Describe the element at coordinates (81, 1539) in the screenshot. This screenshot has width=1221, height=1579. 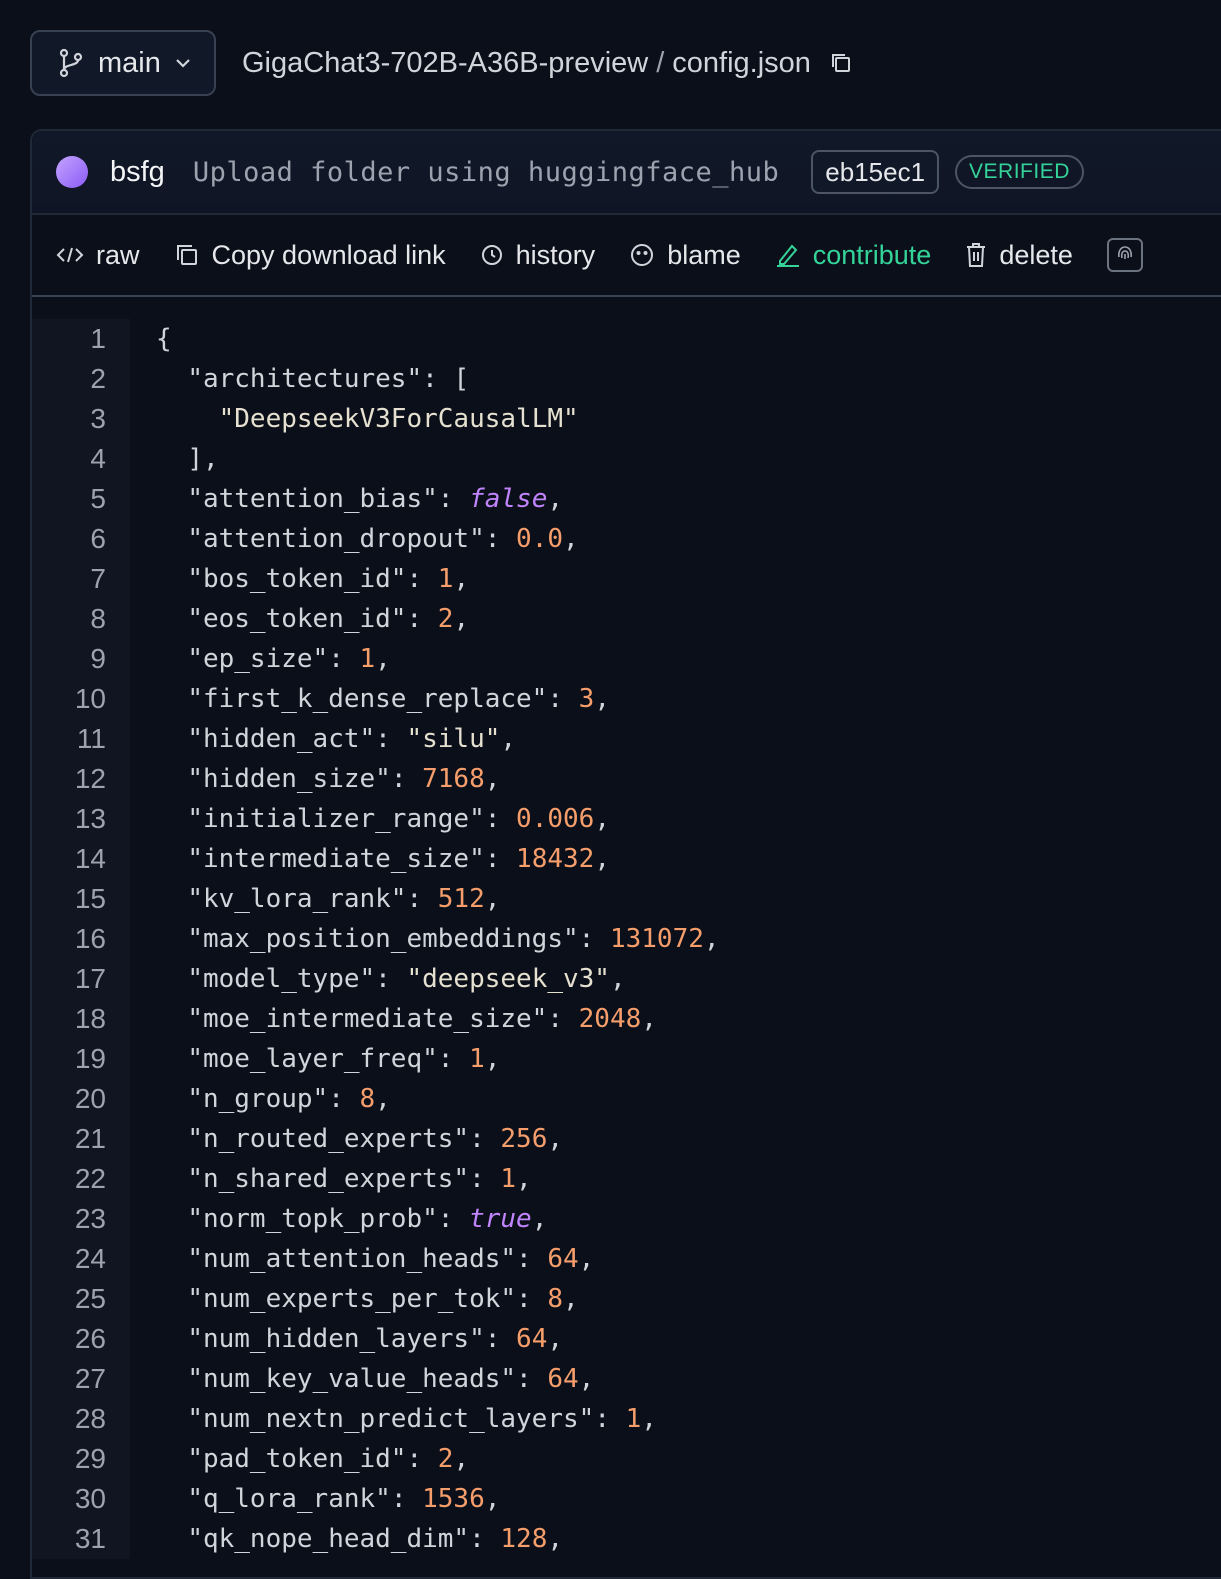
I see `line-number: 31` at that location.